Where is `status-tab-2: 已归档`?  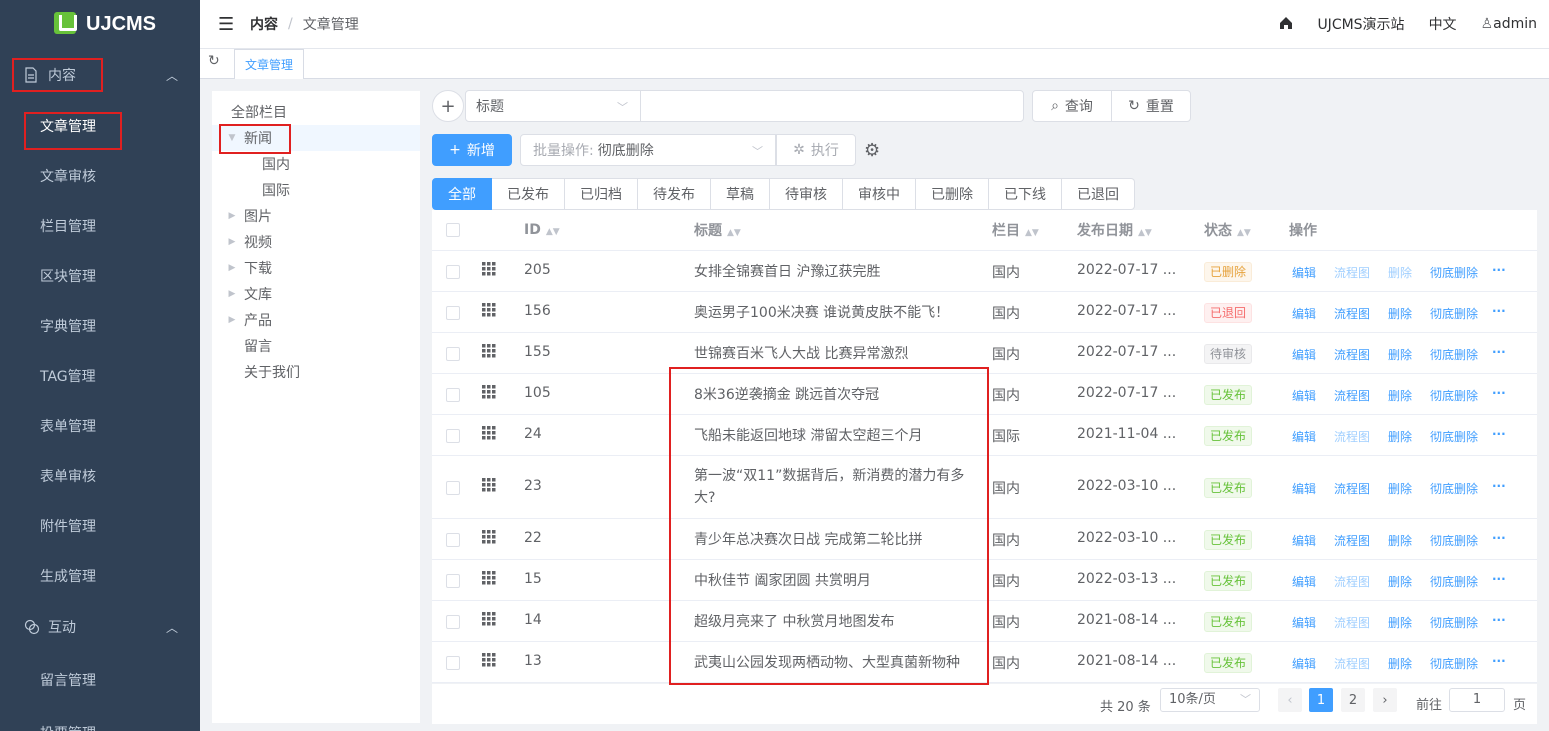 status-tab-2: 已归档 is located at coordinates (601, 194).